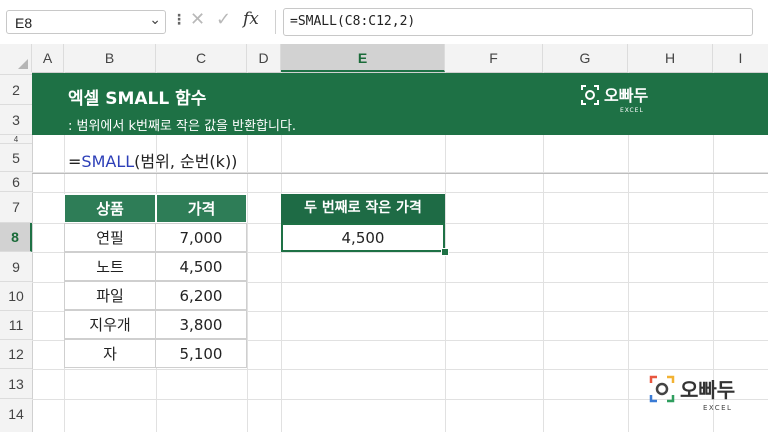 Image resolution: width=768 pixels, height=432 pixels. I want to click on watermark-logo-text: 오빠두, so click(707, 390).